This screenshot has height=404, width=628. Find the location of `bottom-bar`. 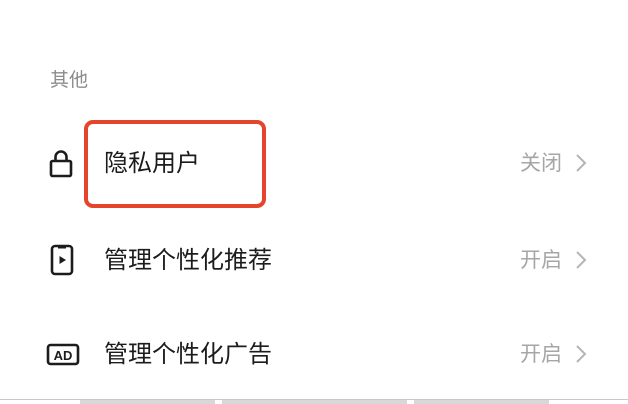

bottom-bar is located at coordinates (314, 402).